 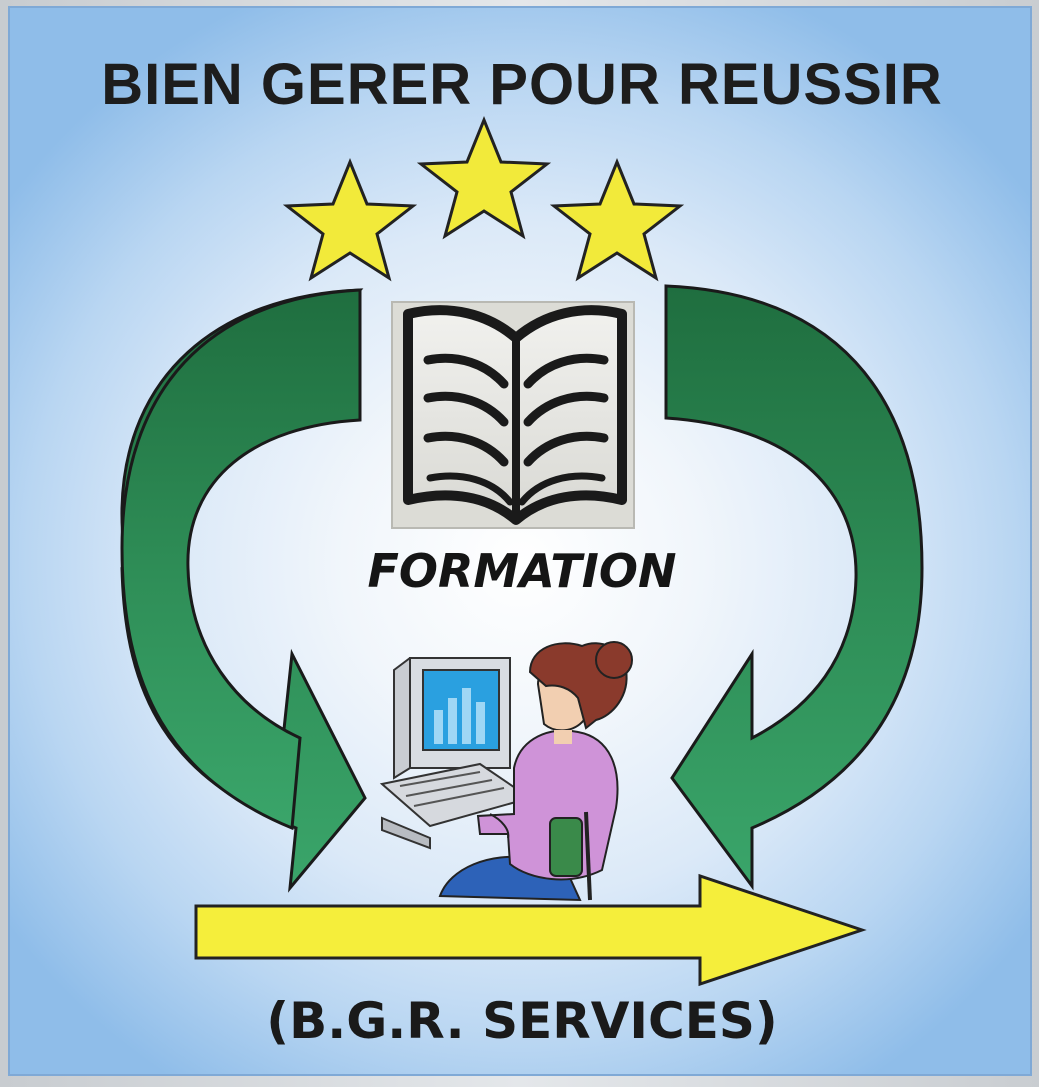 I want to click on footer-label: (B.G.R. SERVICES), so click(x=522, y=1021).